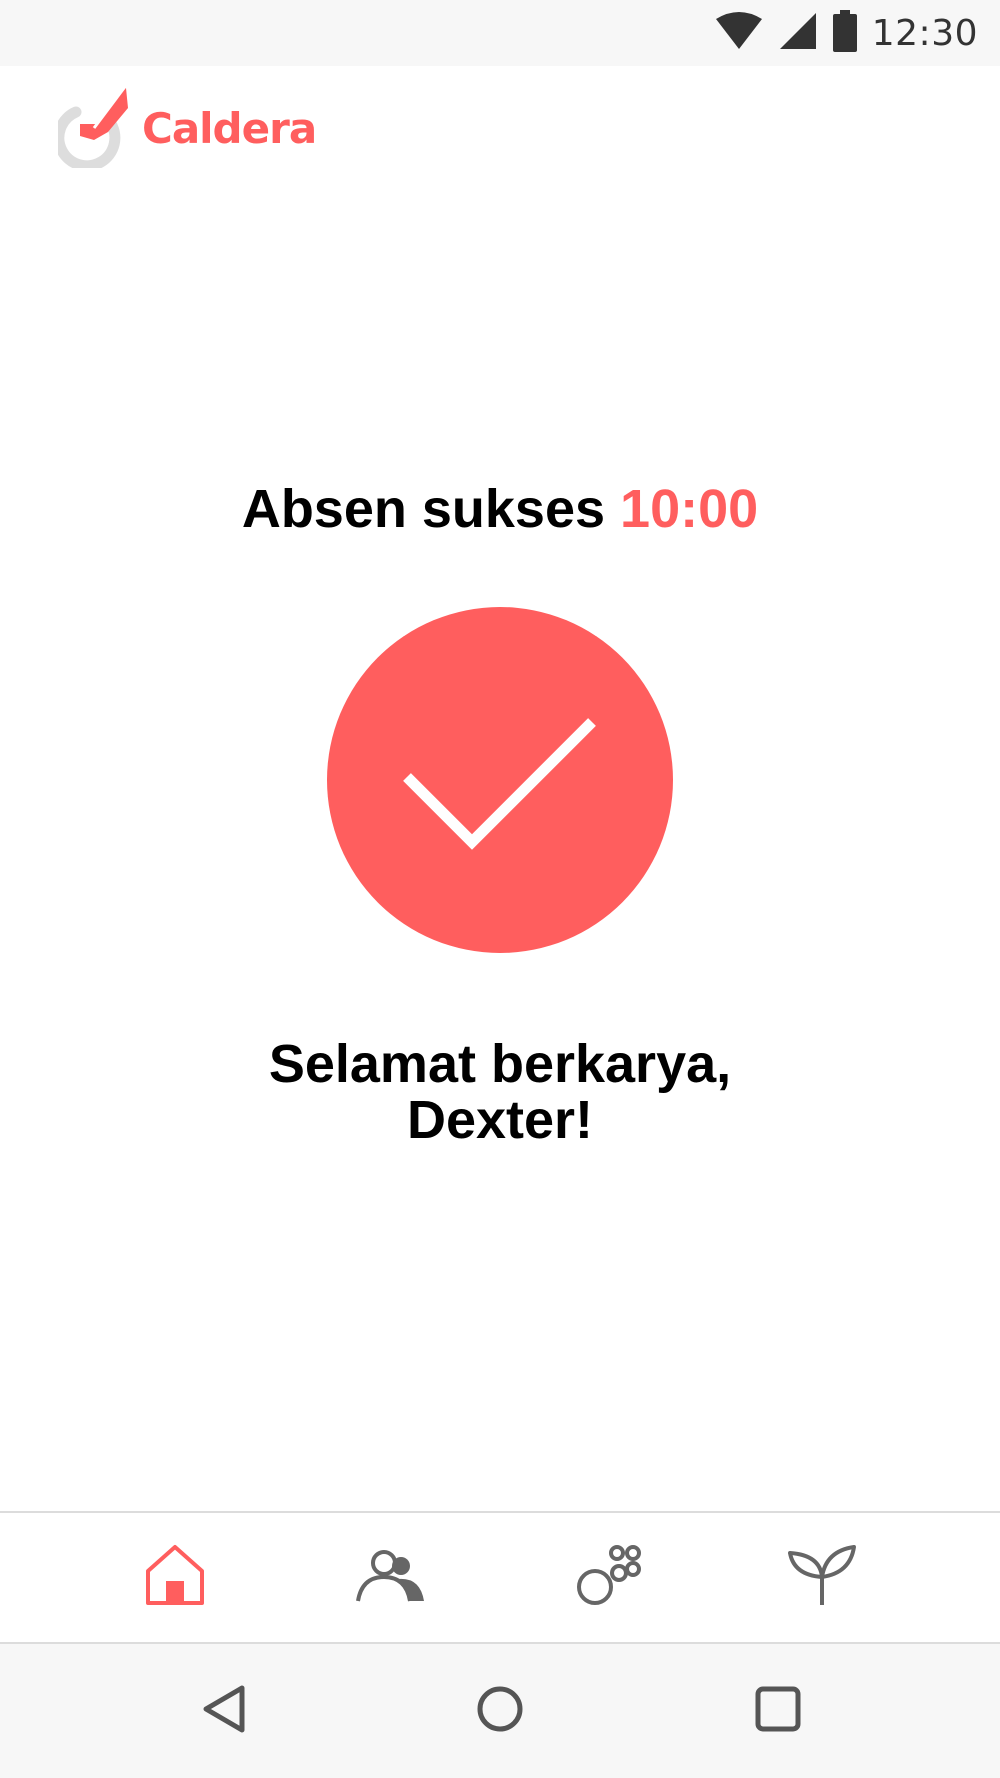 This screenshot has width=1000, height=1778. I want to click on success-check-badge, so click(500, 780).